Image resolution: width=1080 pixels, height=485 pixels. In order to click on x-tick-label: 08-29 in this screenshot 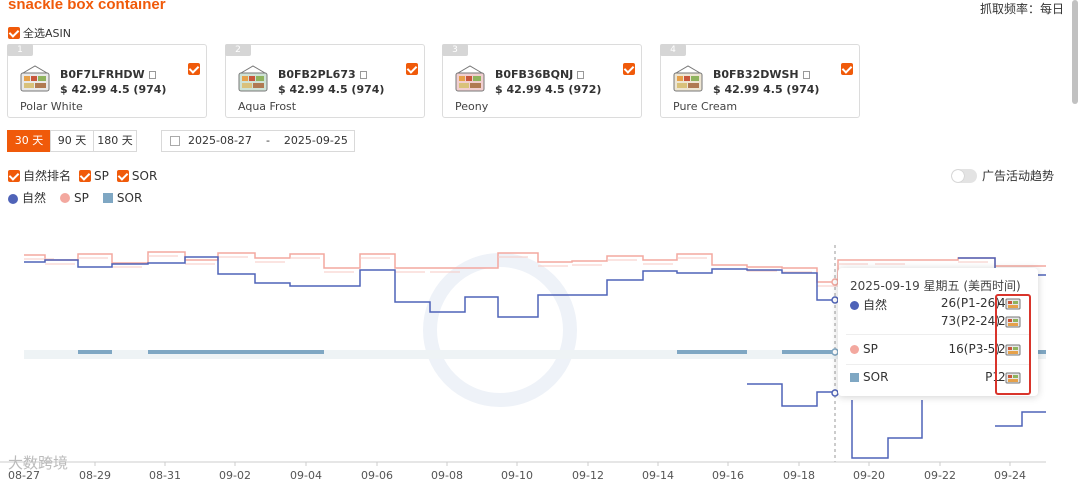, I will do `click(95, 475)`.